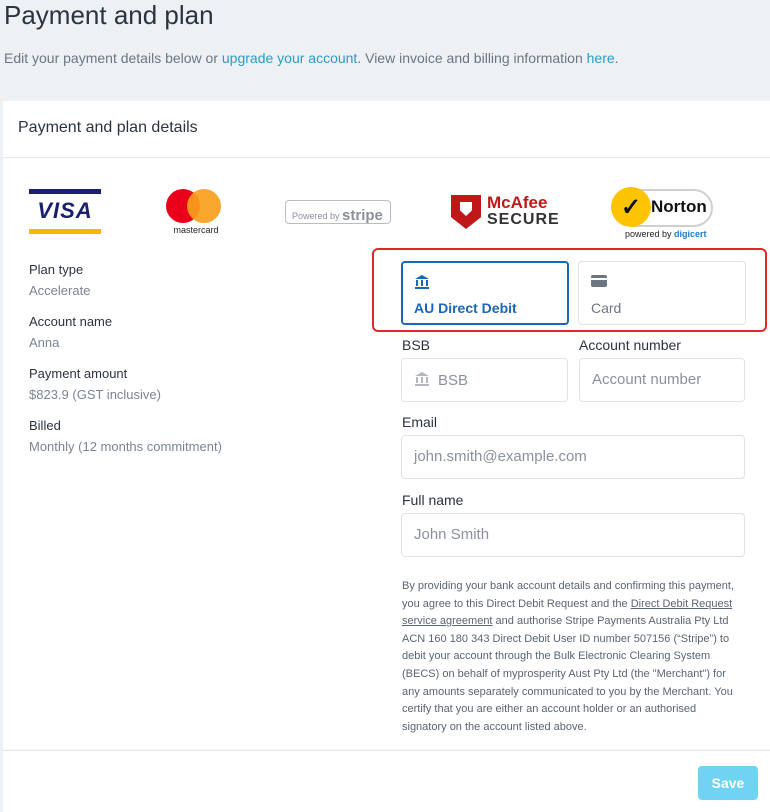 Image resolution: width=770 pixels, height=812 pixels. What do you see at coordinates (523, 219) in the screenshot?
I see `mcafee-secure-word: SECURE` at bounding box center [523, 219].